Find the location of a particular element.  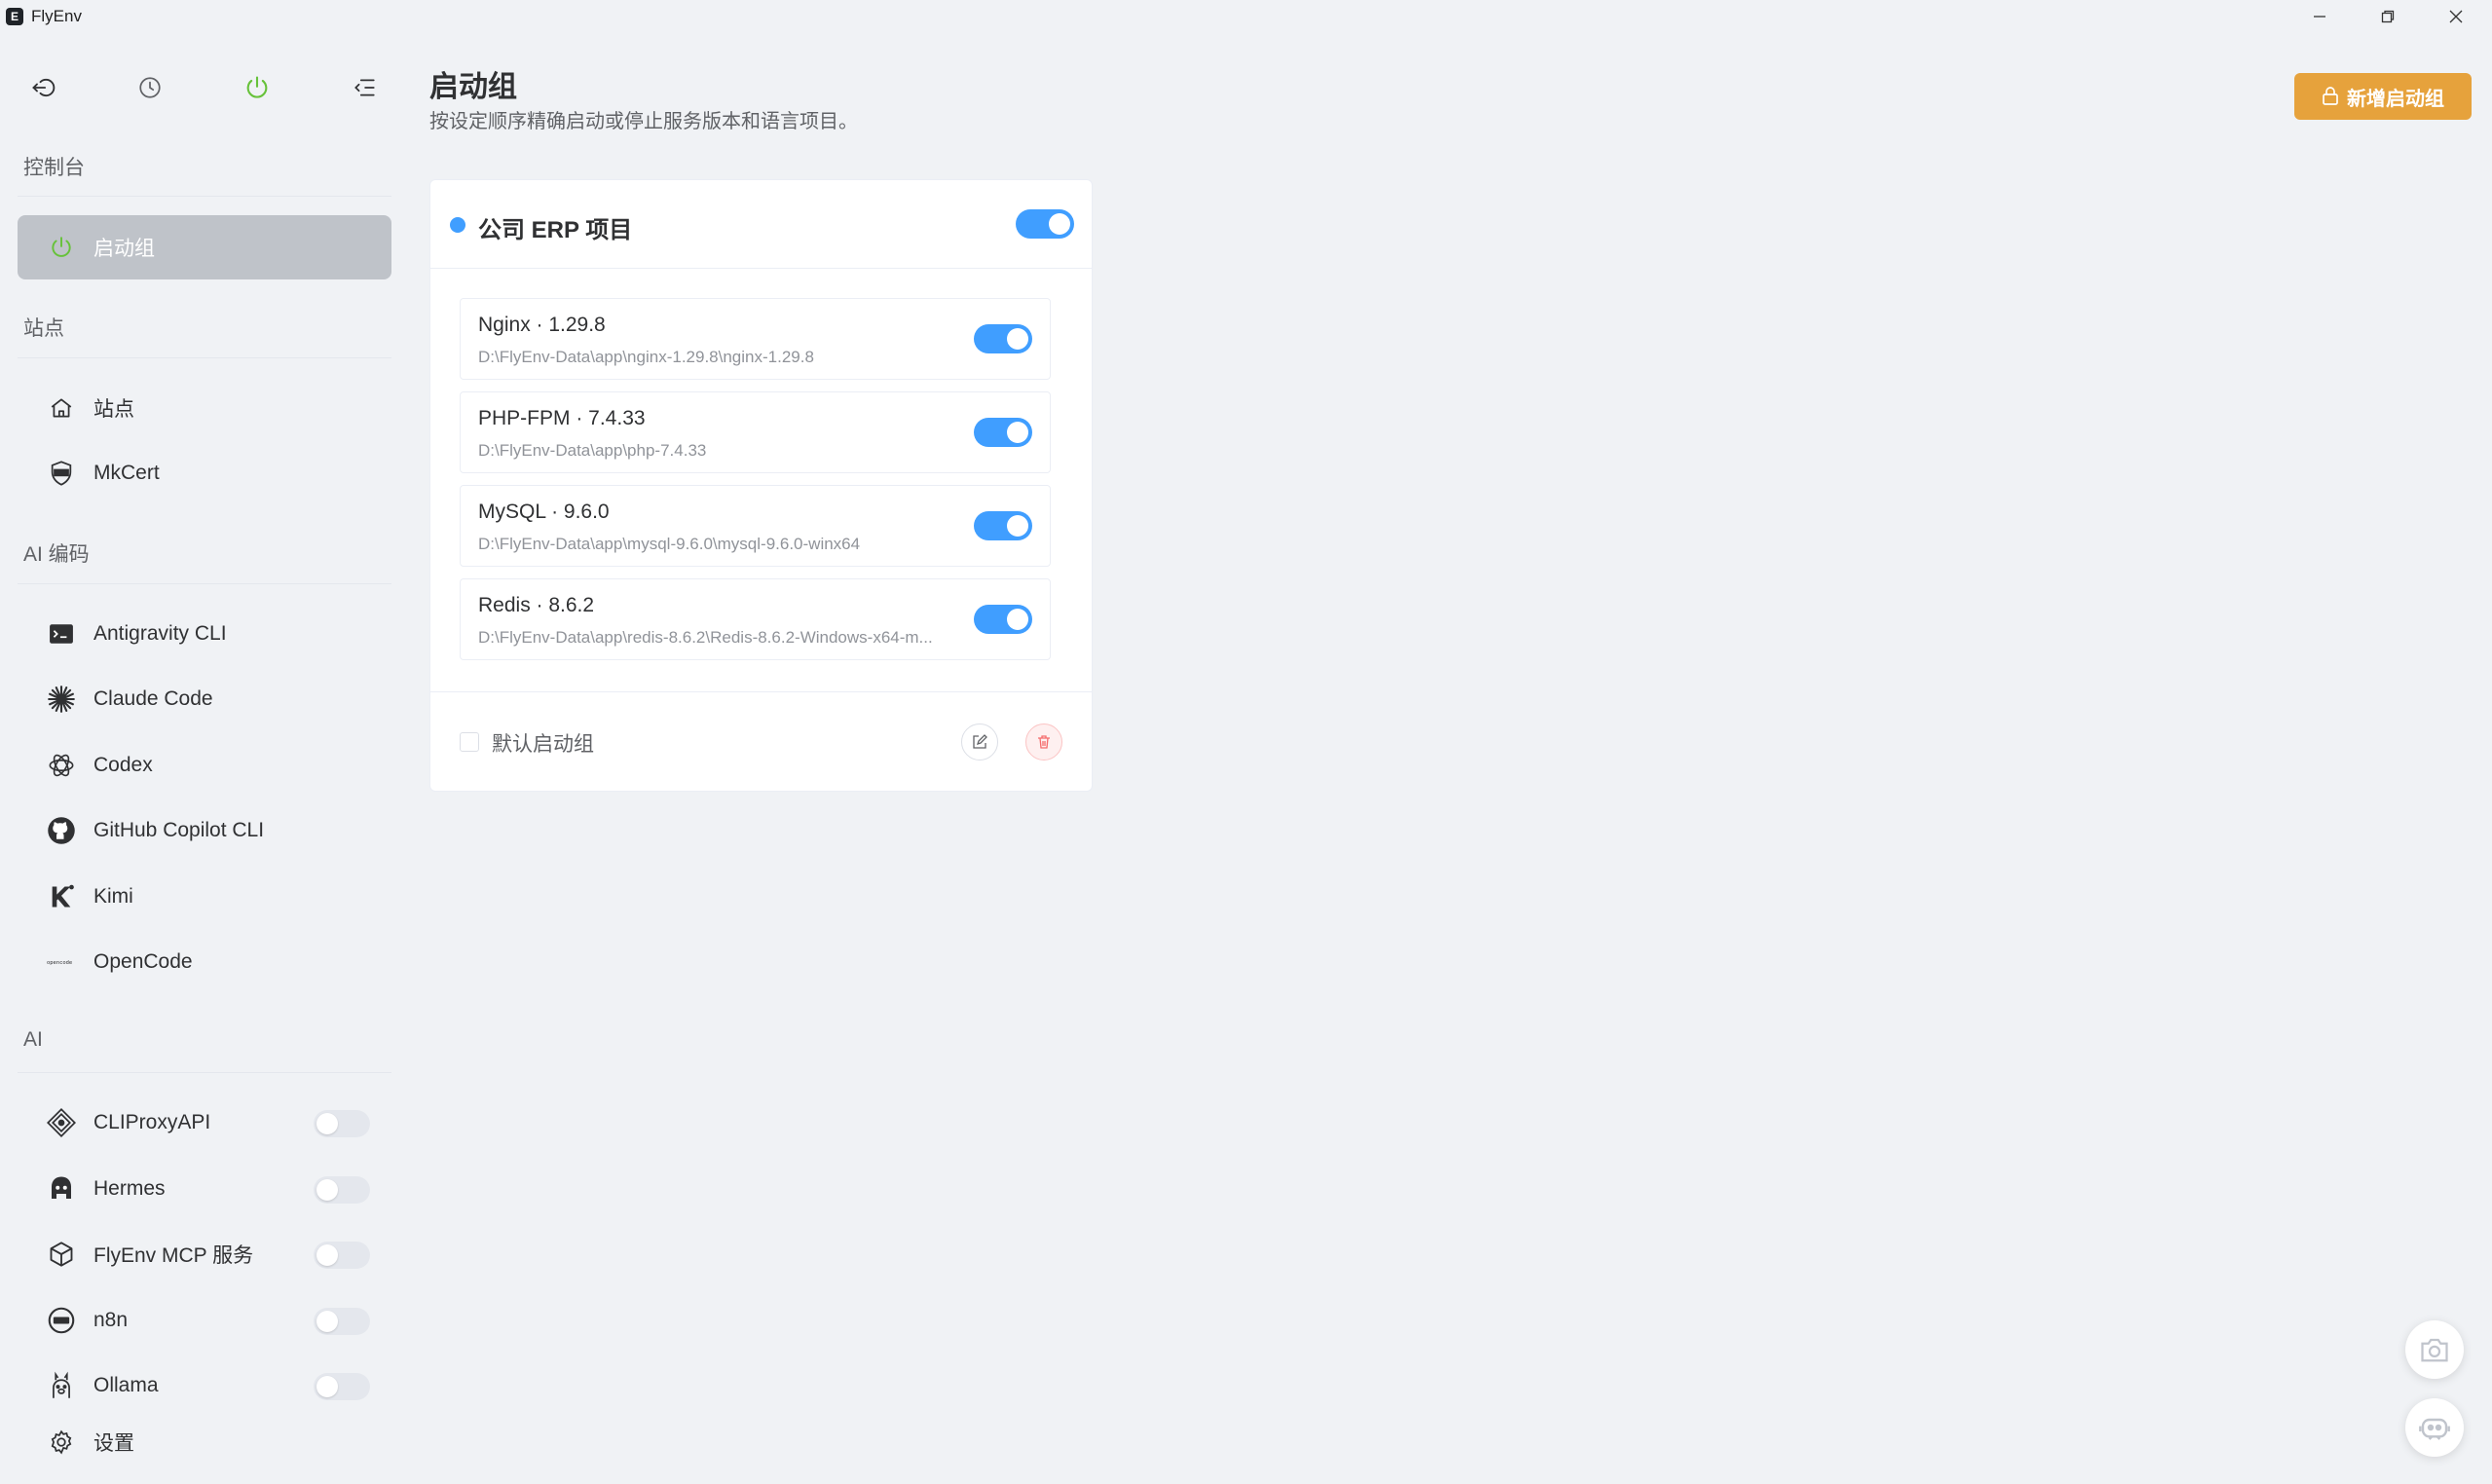

default-group-label: 默认启动组 is located at coordinates (543, 744).